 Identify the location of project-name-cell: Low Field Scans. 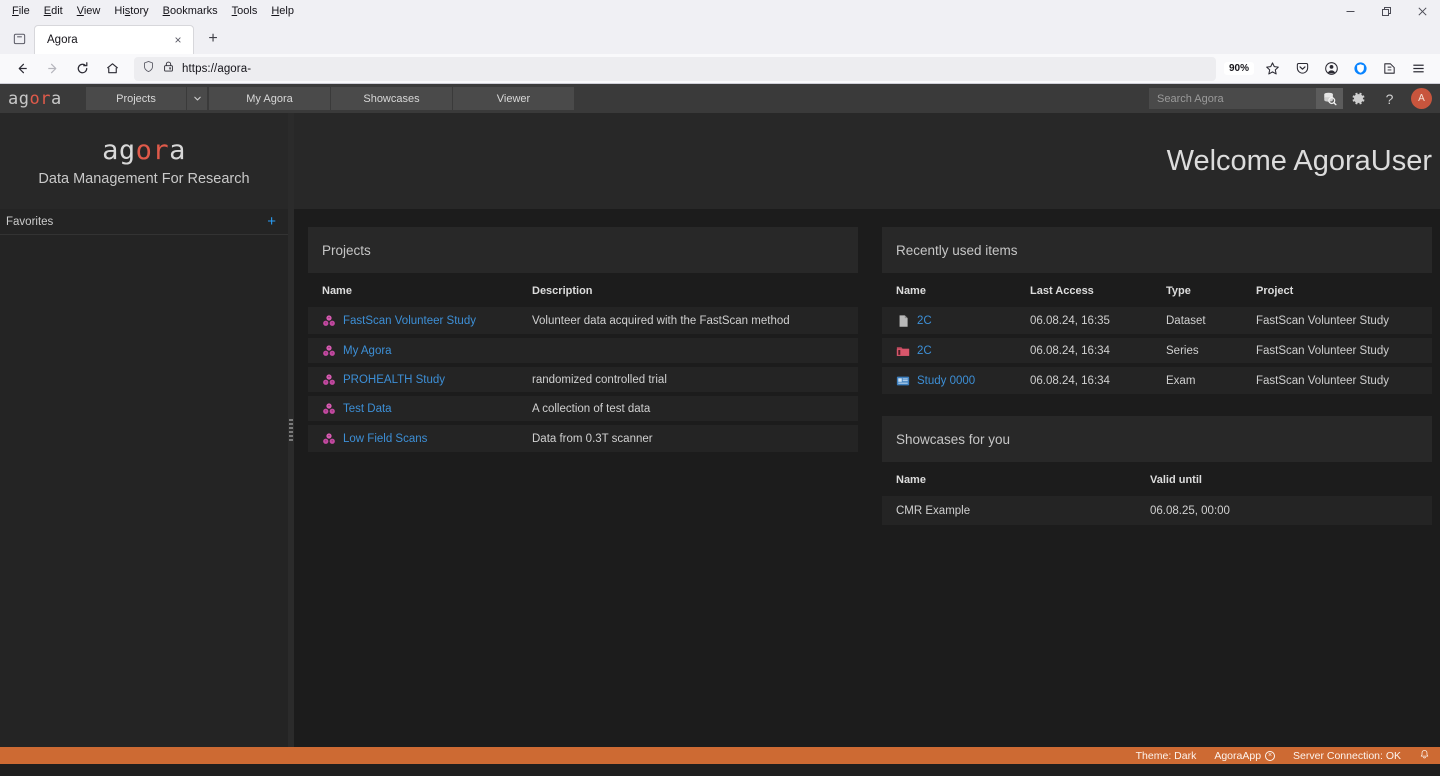
(413, 436).